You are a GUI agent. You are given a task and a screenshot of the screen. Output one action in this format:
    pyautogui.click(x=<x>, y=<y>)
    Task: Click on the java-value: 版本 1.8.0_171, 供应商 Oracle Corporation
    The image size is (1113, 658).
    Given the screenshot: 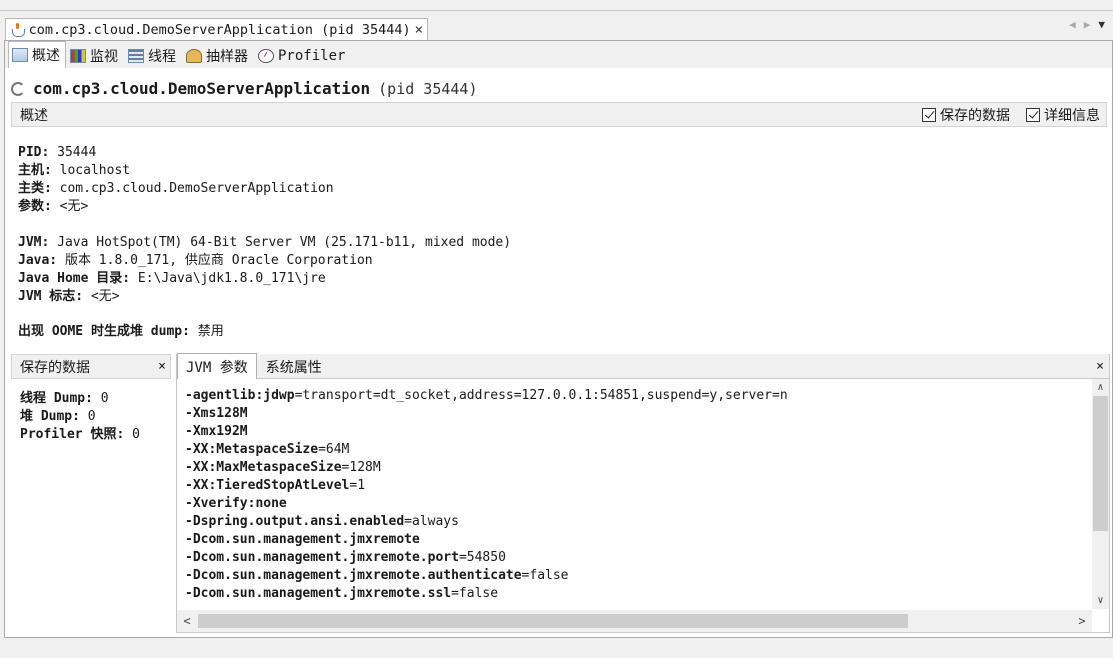 What is the action you would take?
    pyautogui.click(x=218, y=260)
    